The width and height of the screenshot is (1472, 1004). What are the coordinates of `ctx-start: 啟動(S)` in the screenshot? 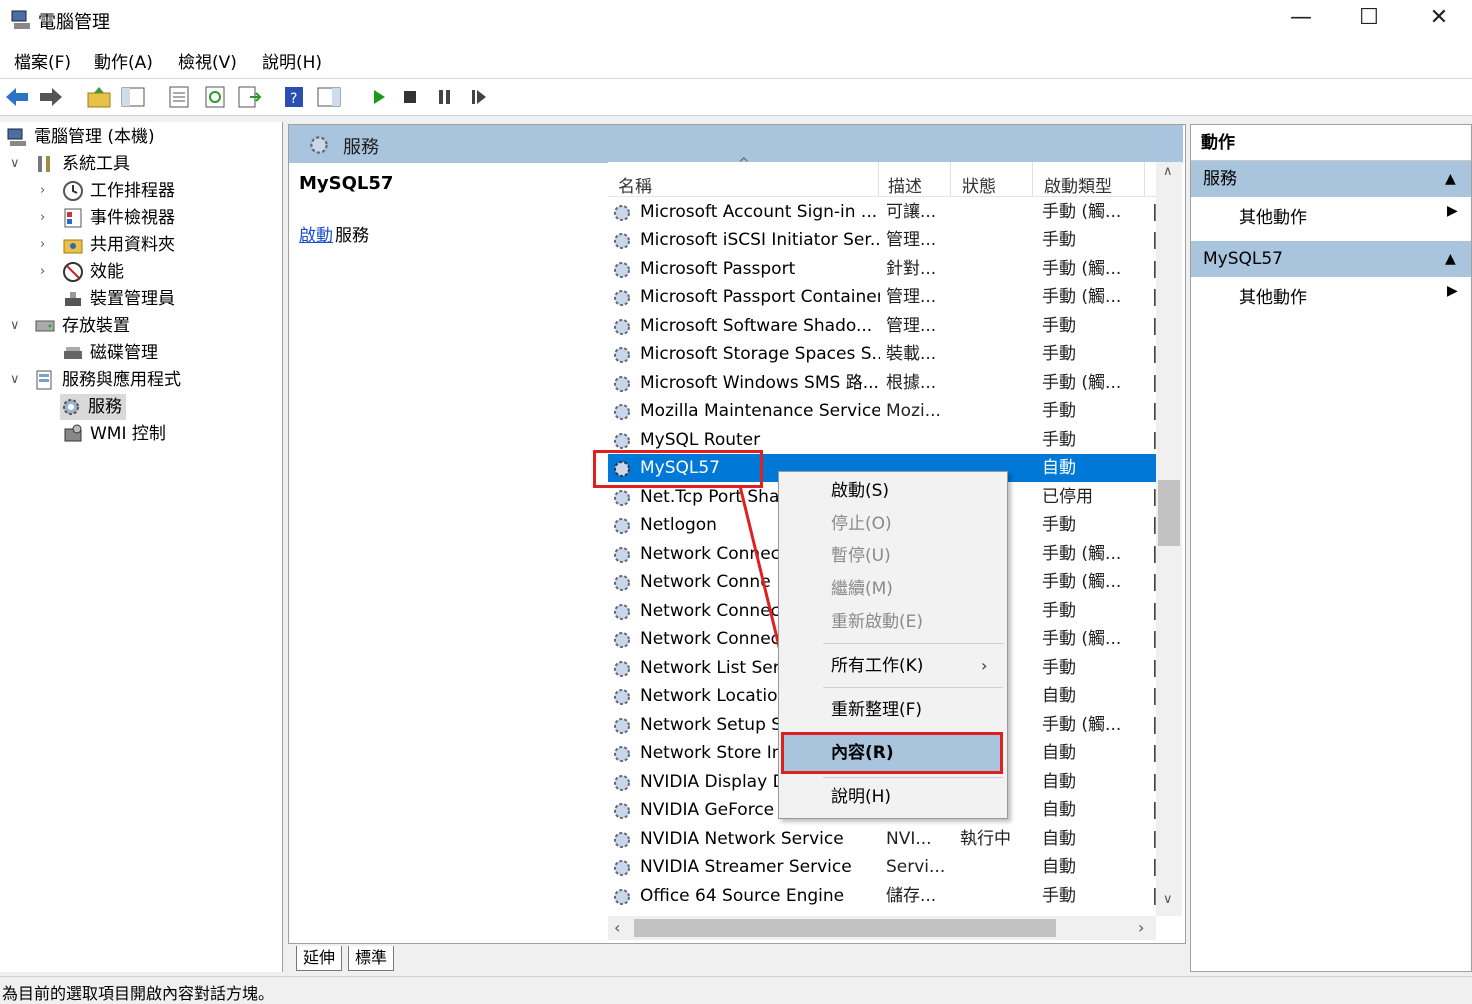 It's located at (860, 491).